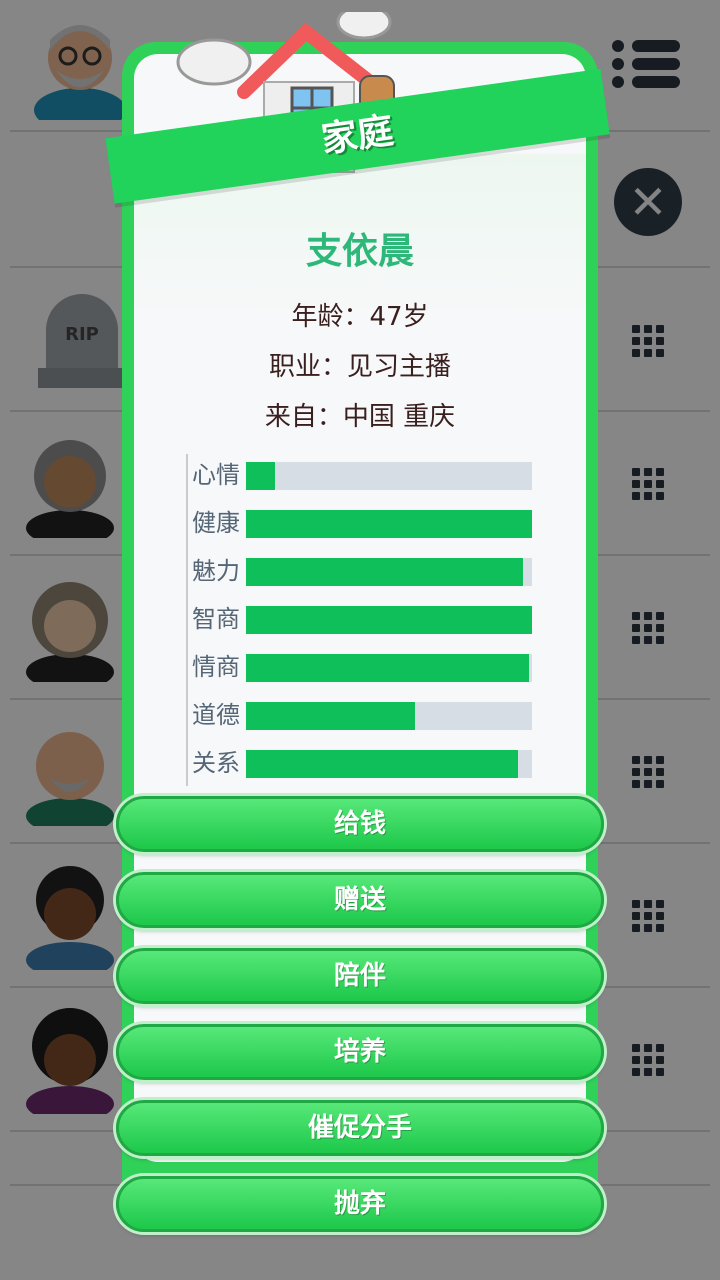 This screenshot has width=720, height=1280. What do you see at coordinates (360, 824) in the screenshot?
I see `action-button: 给钱` at bounding box center [360, 824].